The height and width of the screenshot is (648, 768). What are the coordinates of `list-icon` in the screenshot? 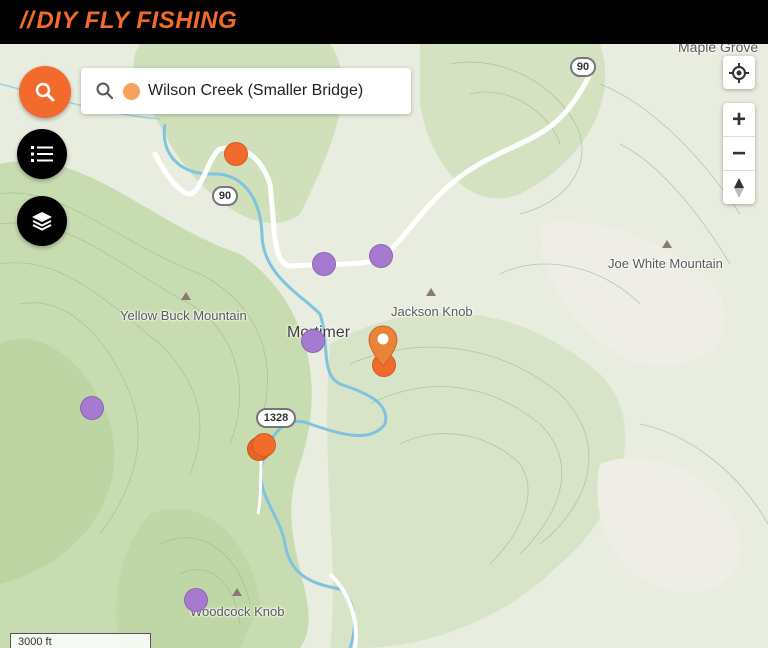 It's located at (42, 154).